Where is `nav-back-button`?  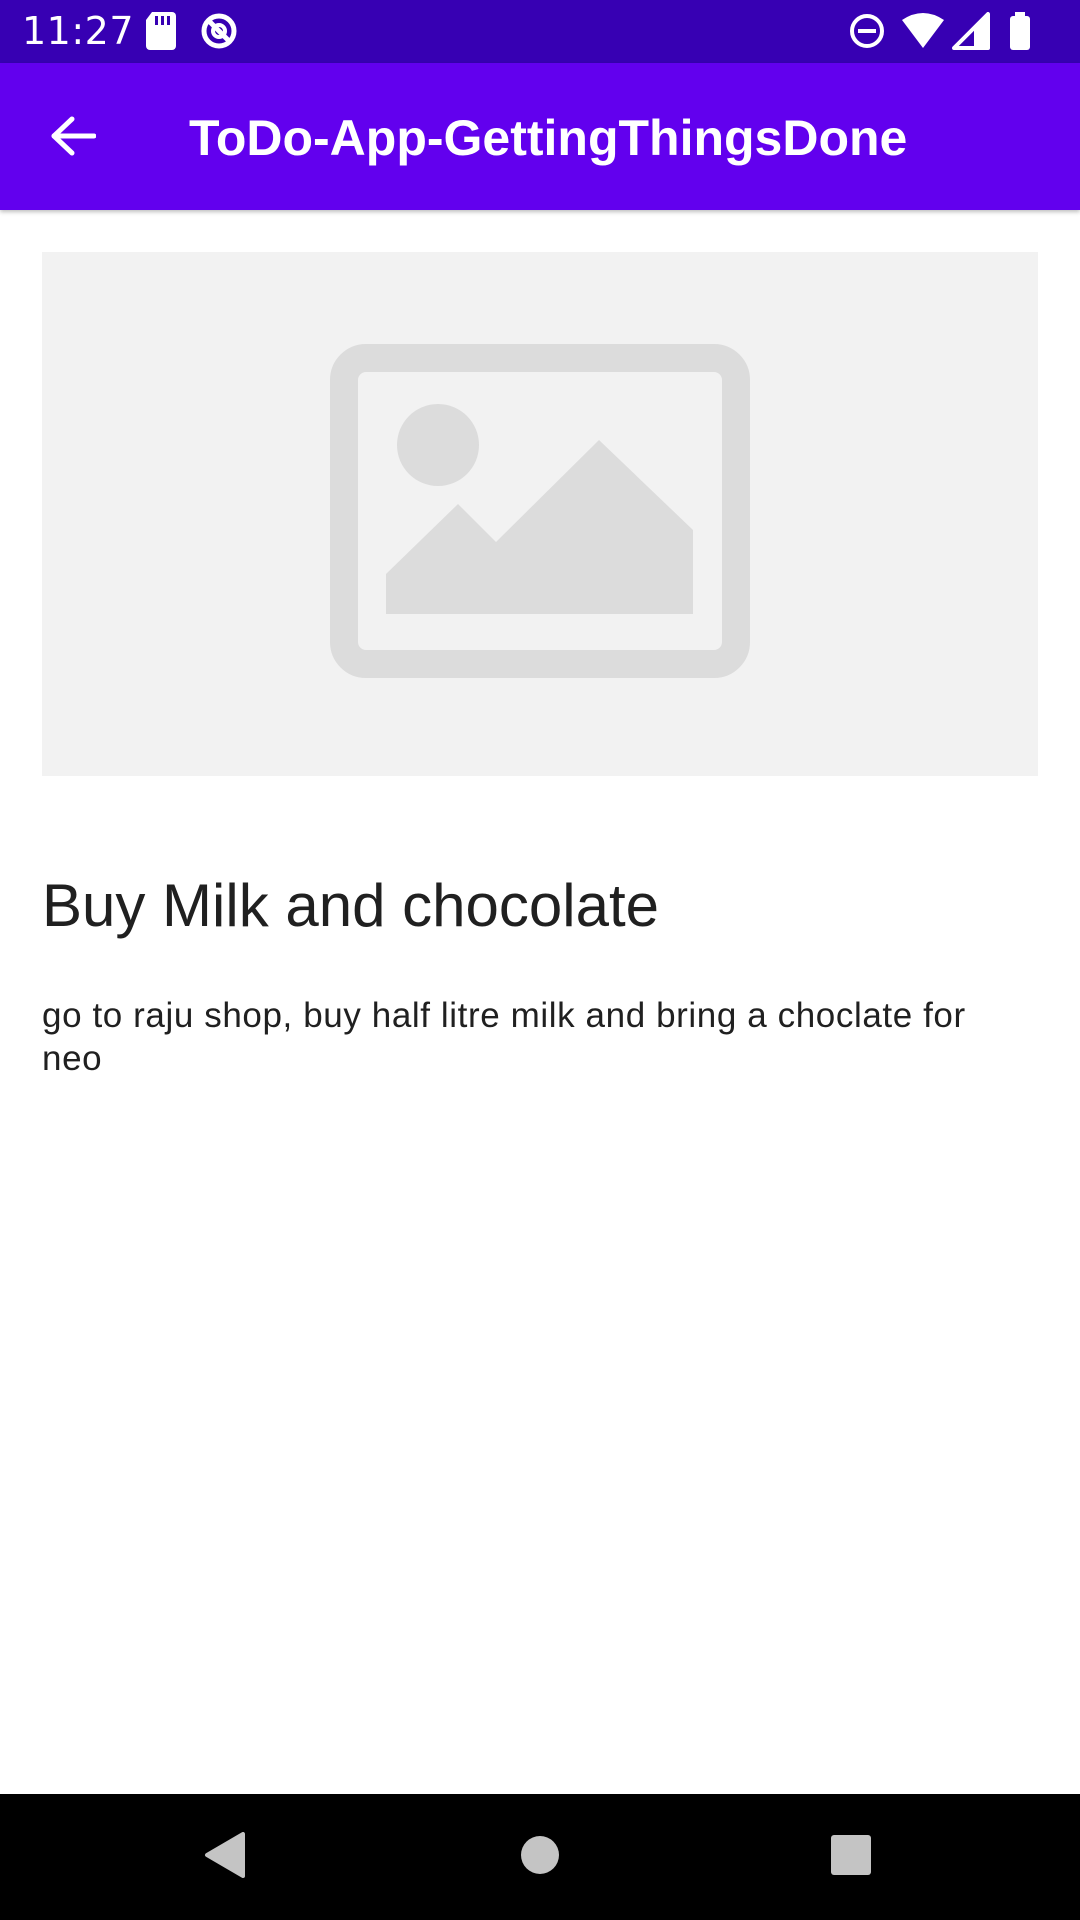 nav-back-button is located at coordinates (225, 1857).